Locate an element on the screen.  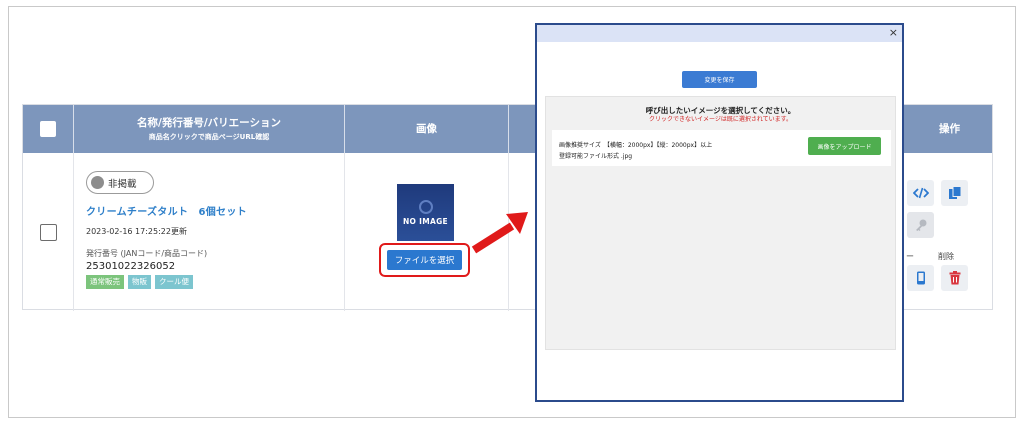
delete-label: 削除 is located at coordinates (946, 256).